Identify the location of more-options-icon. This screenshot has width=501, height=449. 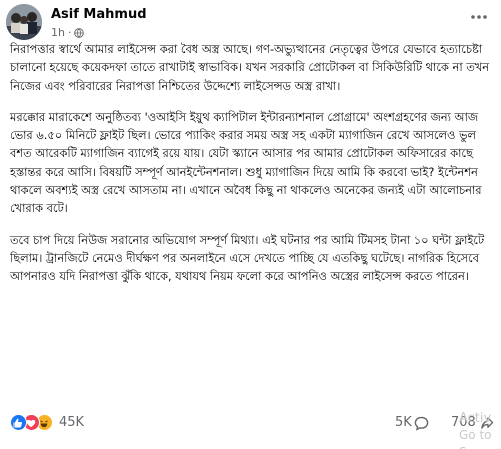
(479, 17).